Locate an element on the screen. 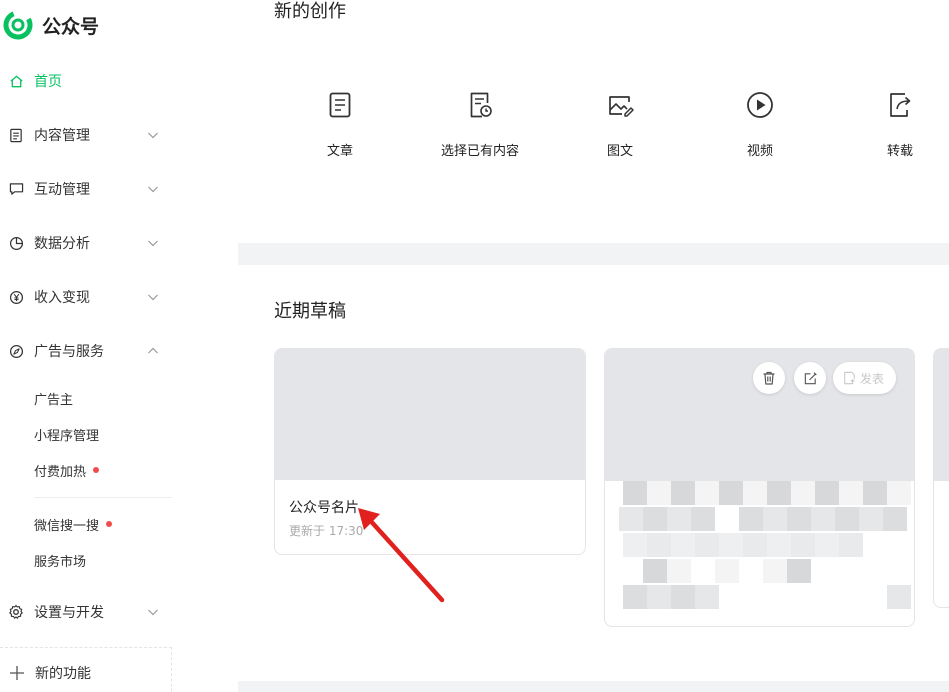 Image resolution: width=949 pixels, height=692 pixels. sidebar-subitem-advertiser: 广告主 is located at coordinates (53, 398).